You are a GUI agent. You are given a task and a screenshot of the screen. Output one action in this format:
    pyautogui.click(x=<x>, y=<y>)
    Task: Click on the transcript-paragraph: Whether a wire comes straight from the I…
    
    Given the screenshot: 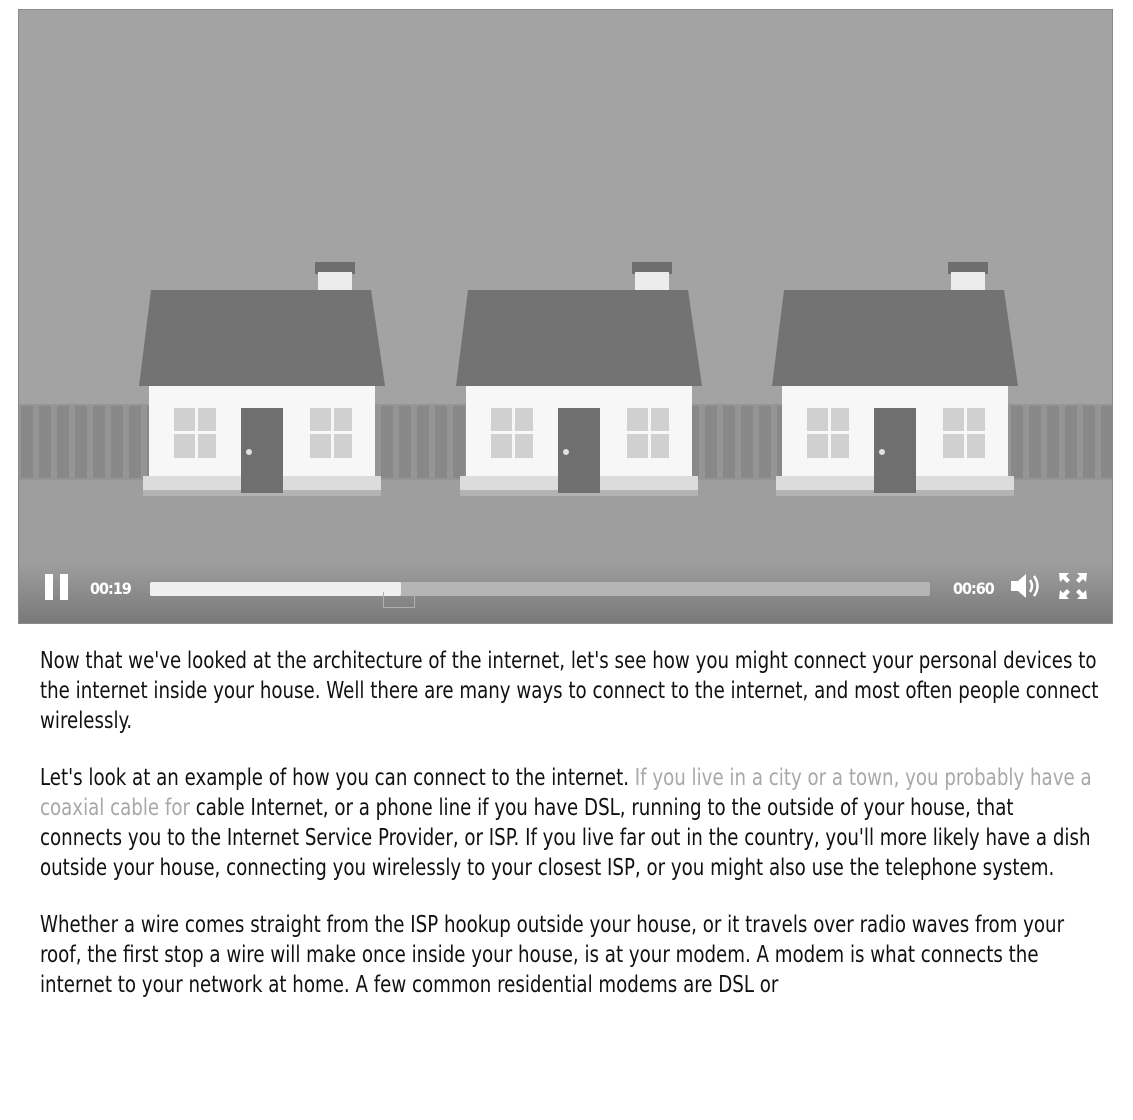 What is the action you would take?
    pyautogui.click(x=552, y=955)
    